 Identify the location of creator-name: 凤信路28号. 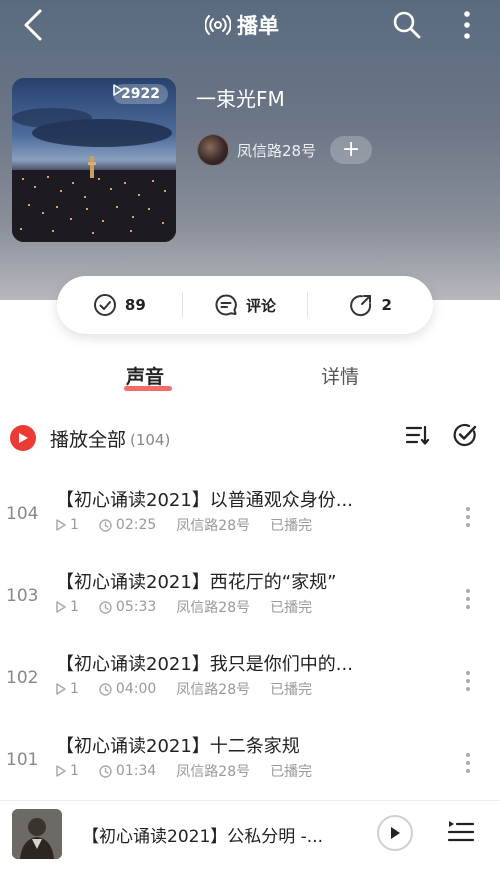
(276, 150).